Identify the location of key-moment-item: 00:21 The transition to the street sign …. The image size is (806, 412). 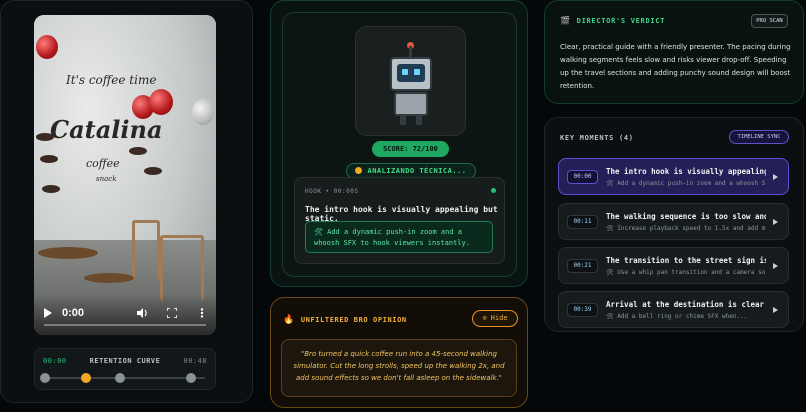
(673, 265).